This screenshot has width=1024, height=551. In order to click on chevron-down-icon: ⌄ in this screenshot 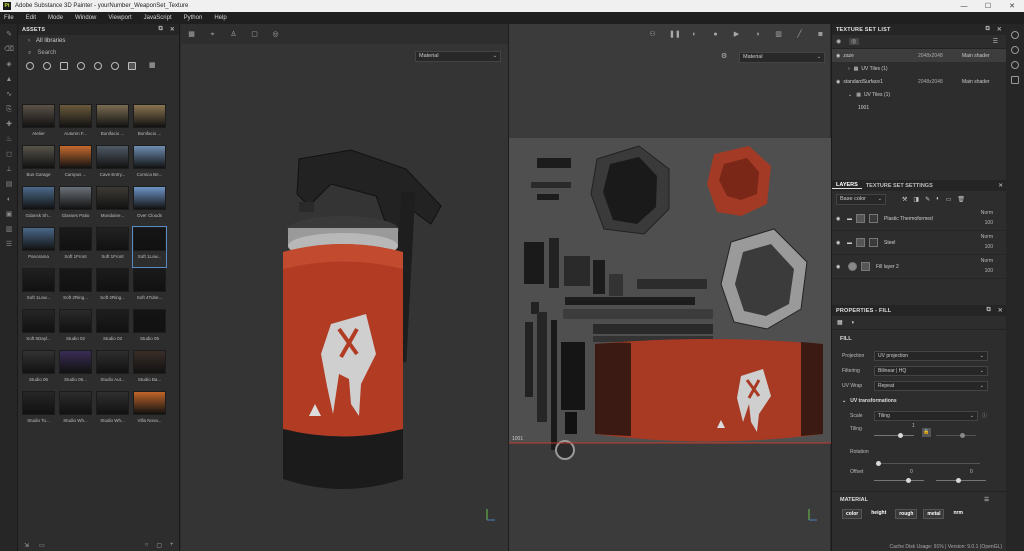, I will do `click(850, 95)`.